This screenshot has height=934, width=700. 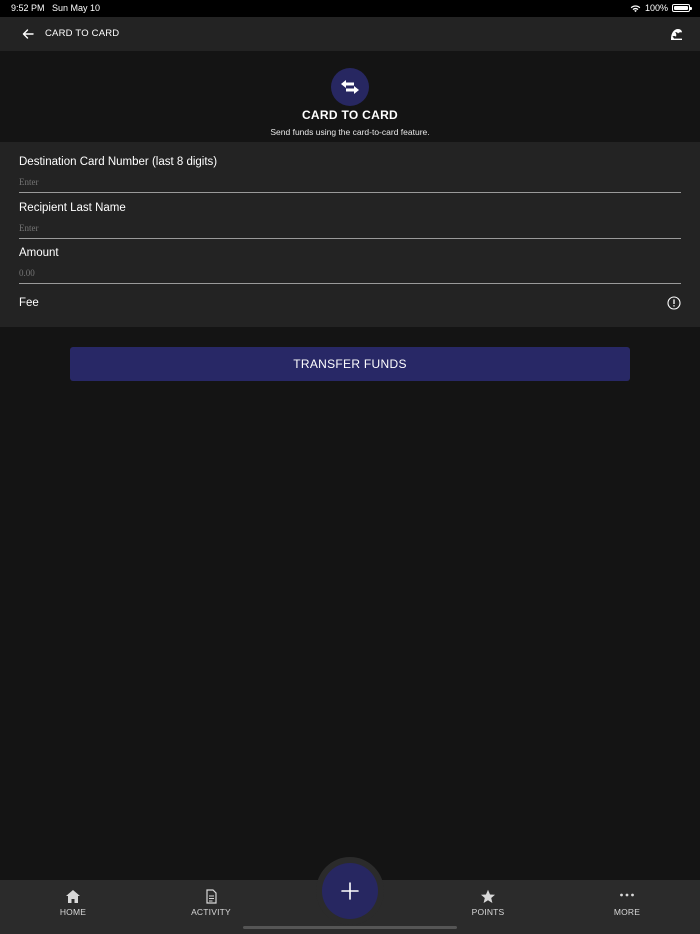 What do you see at coordinates (350, 174) in the screenshot?
I see `destination-card-field: Destination Card Number (last 8 digits)` at bounding box center [350, 174].